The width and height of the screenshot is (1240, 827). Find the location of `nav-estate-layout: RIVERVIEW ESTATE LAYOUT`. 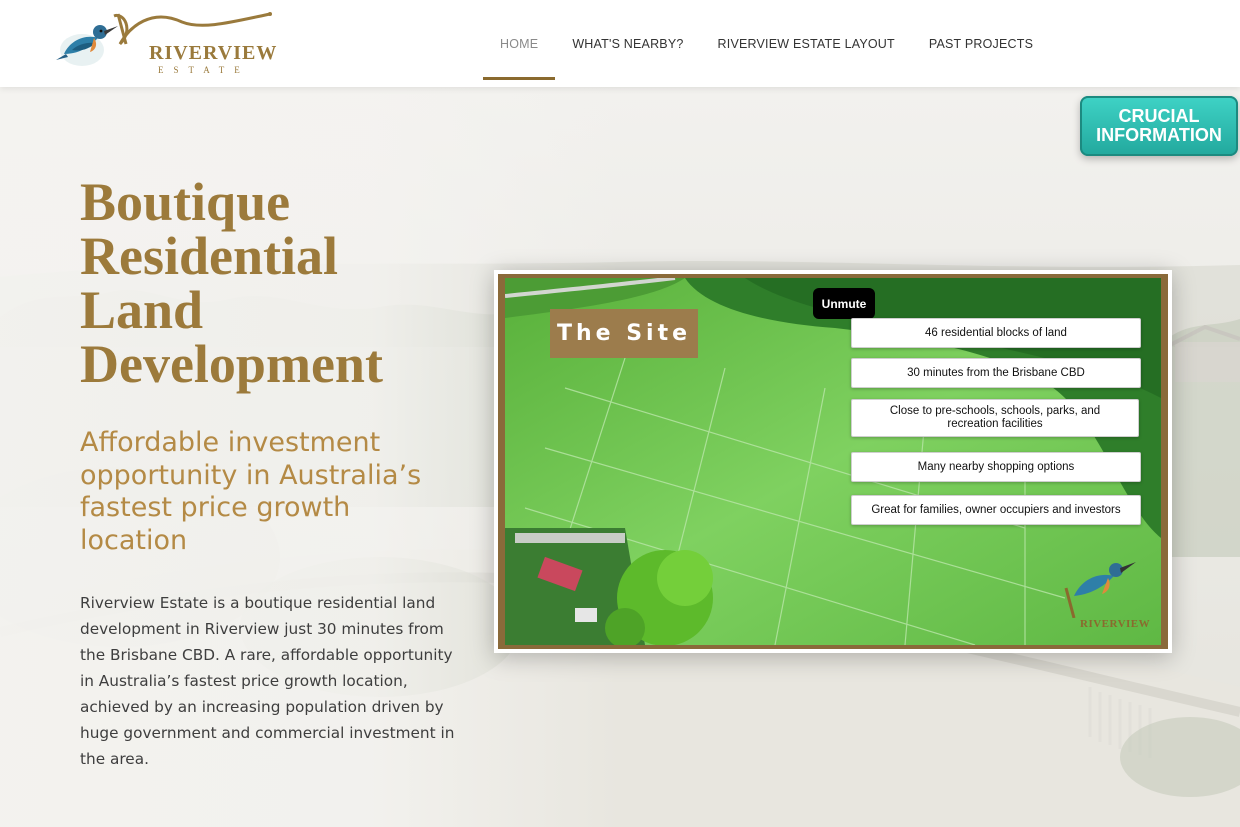

nav-estate-layout: RIVERVIEW ESTATE LAYOUT is located at coordinates (806, 43).